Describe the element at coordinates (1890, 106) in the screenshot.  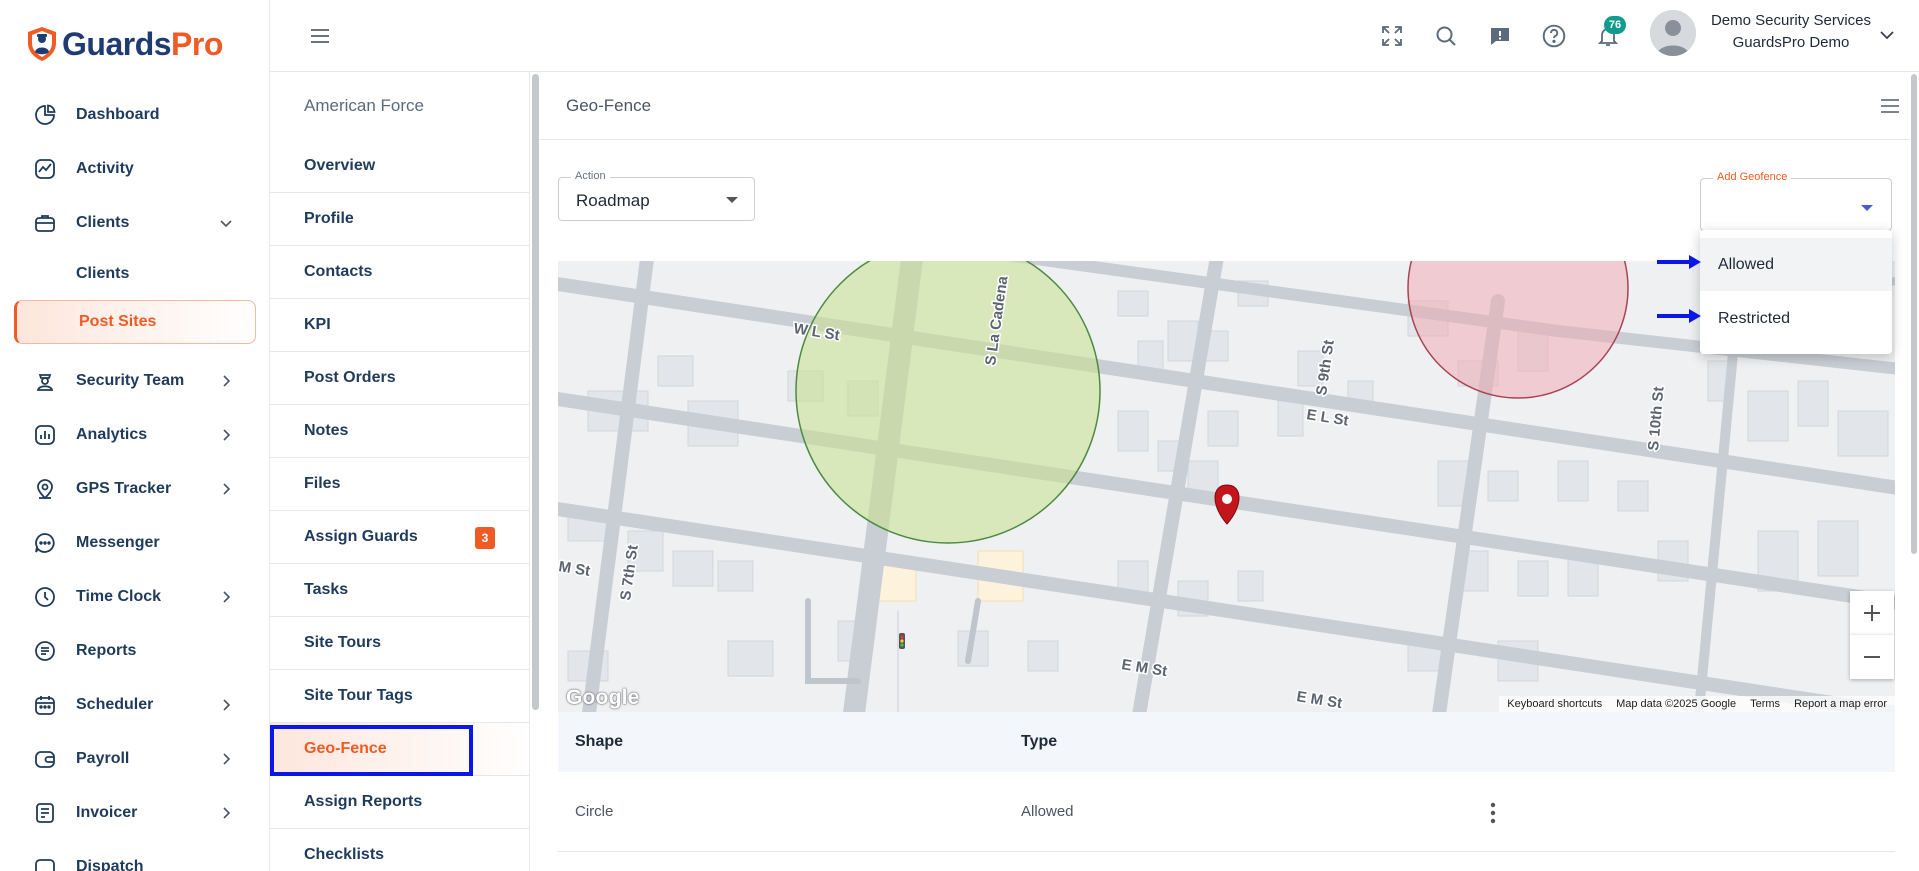
I see `panel-menu-icon` at that location.